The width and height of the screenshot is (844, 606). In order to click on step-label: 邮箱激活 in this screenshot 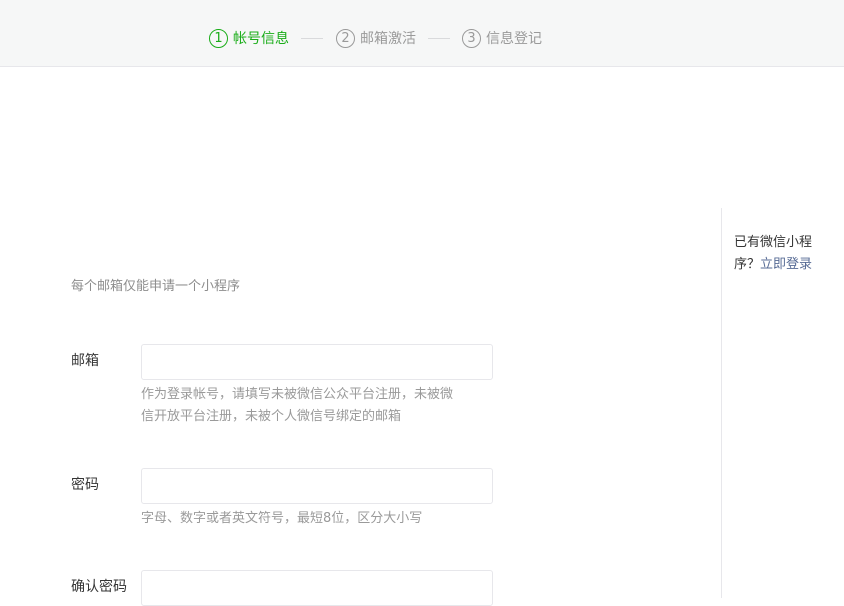, I will do `click(388, 39)`.